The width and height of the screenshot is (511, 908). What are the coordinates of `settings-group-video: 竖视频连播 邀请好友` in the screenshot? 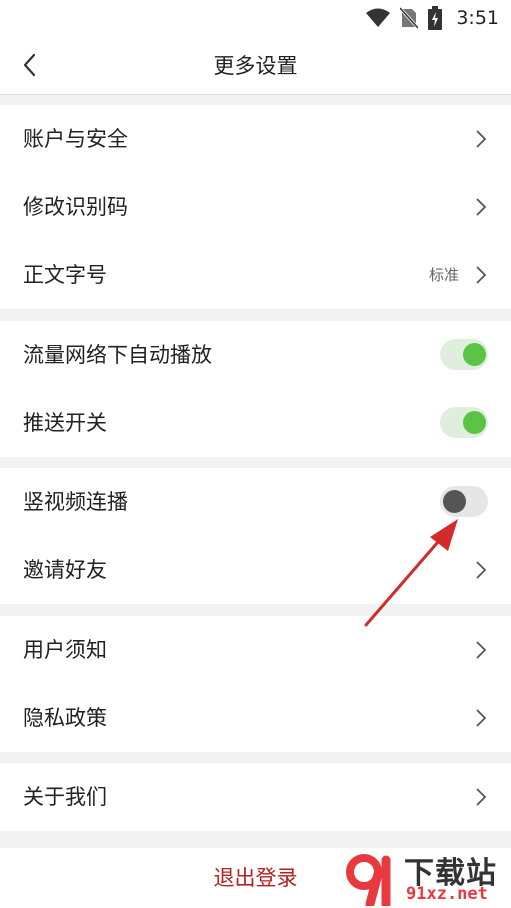 It's located at (255, 536).